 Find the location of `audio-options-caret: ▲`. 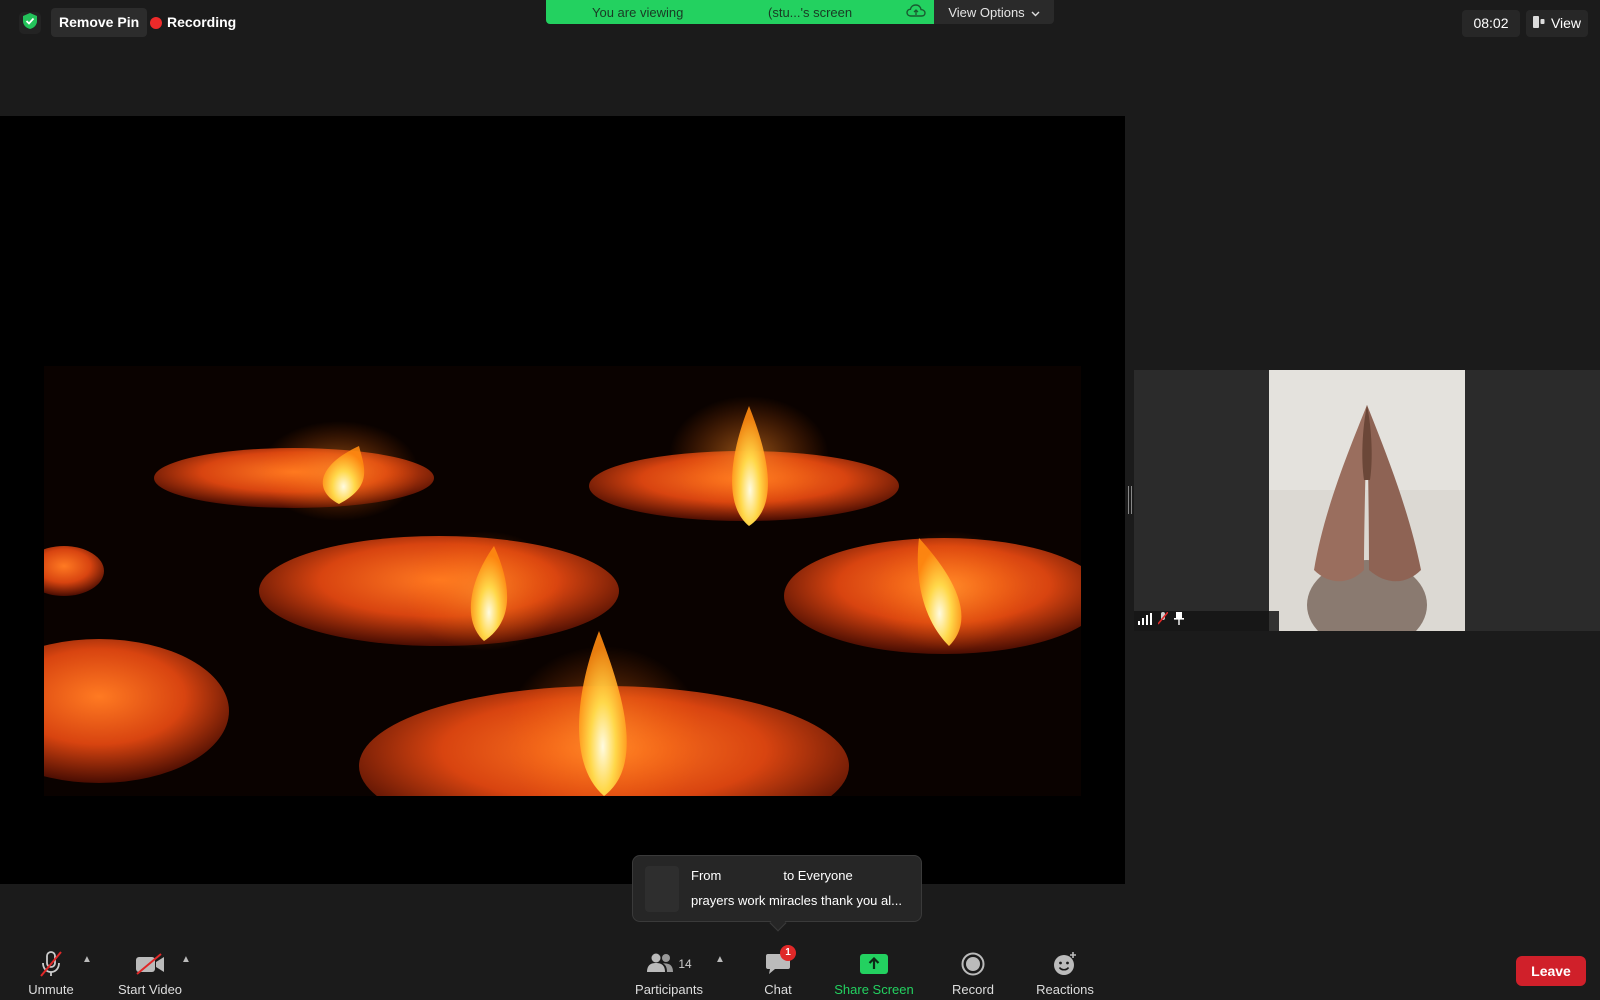

audio-options-caret: ▲ is located at coordinates (87, 959).